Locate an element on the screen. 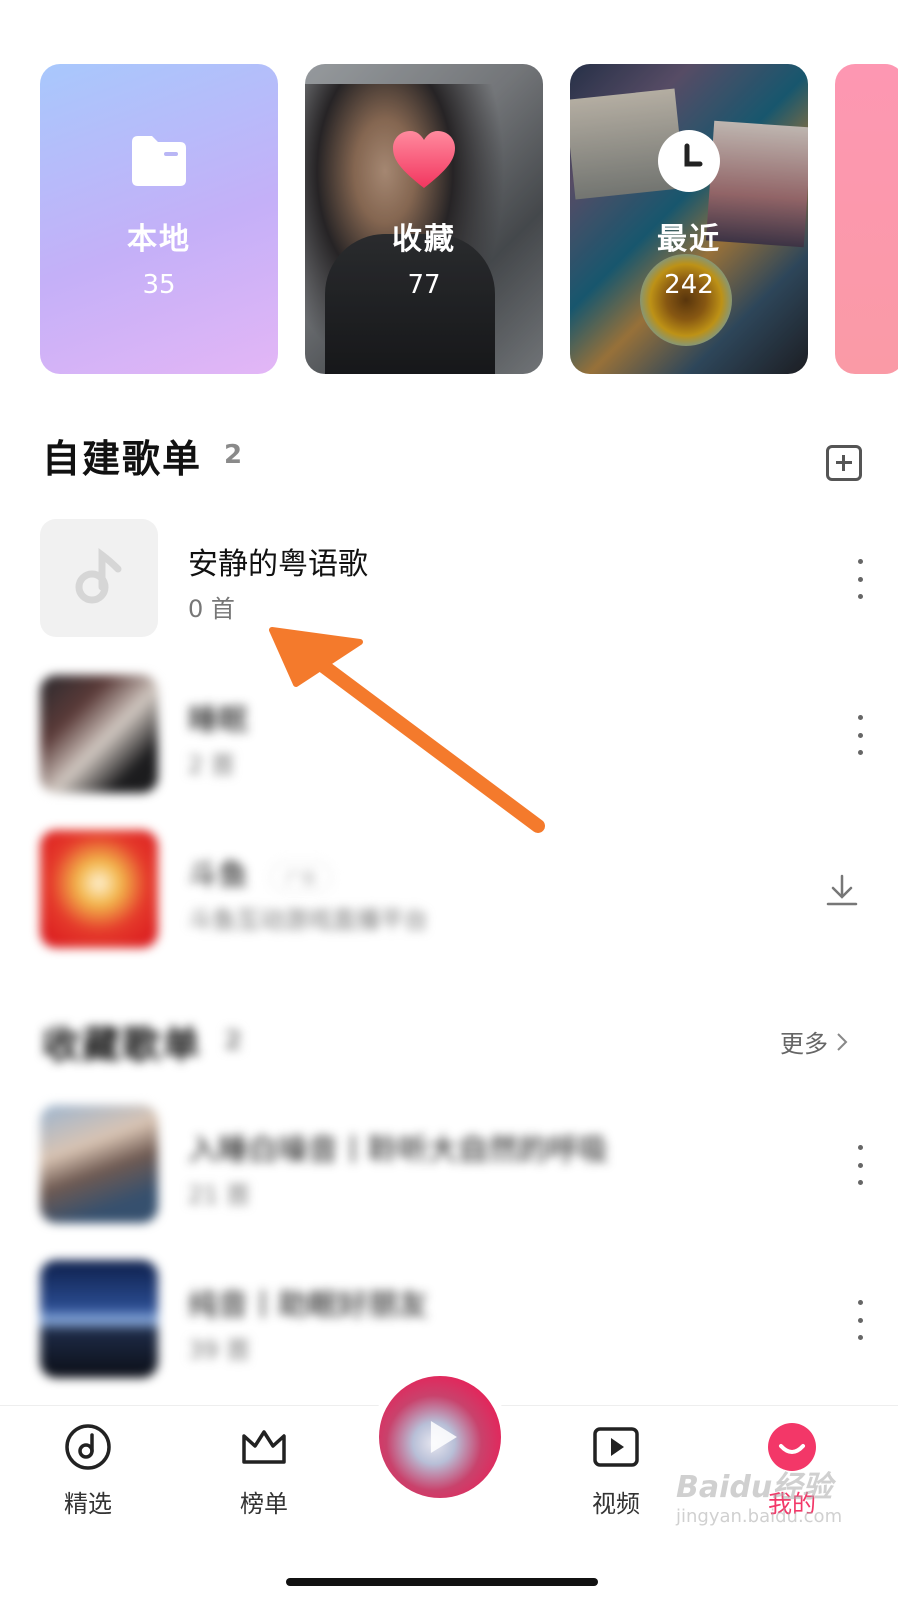  local-card-title: 本地 is located at coordinates (159, 239).